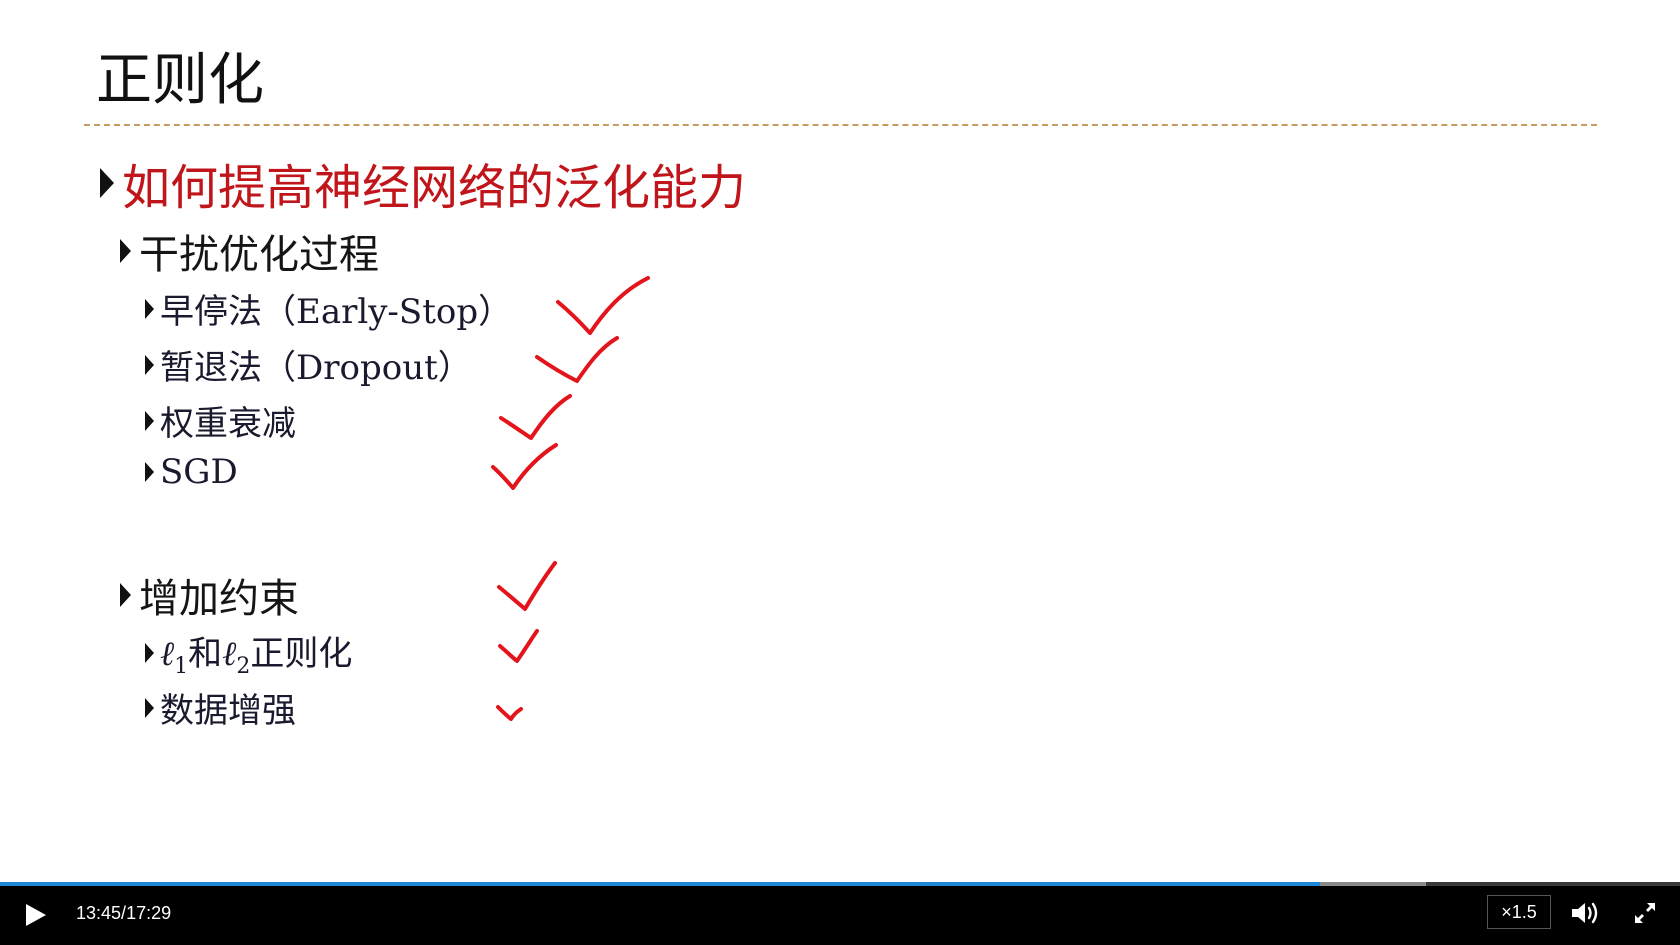 Image resolution: width=1680 pixels, height=945 pixels. I want to click on list-item-label: 暂退法（Dropout）, so click(316, 368).